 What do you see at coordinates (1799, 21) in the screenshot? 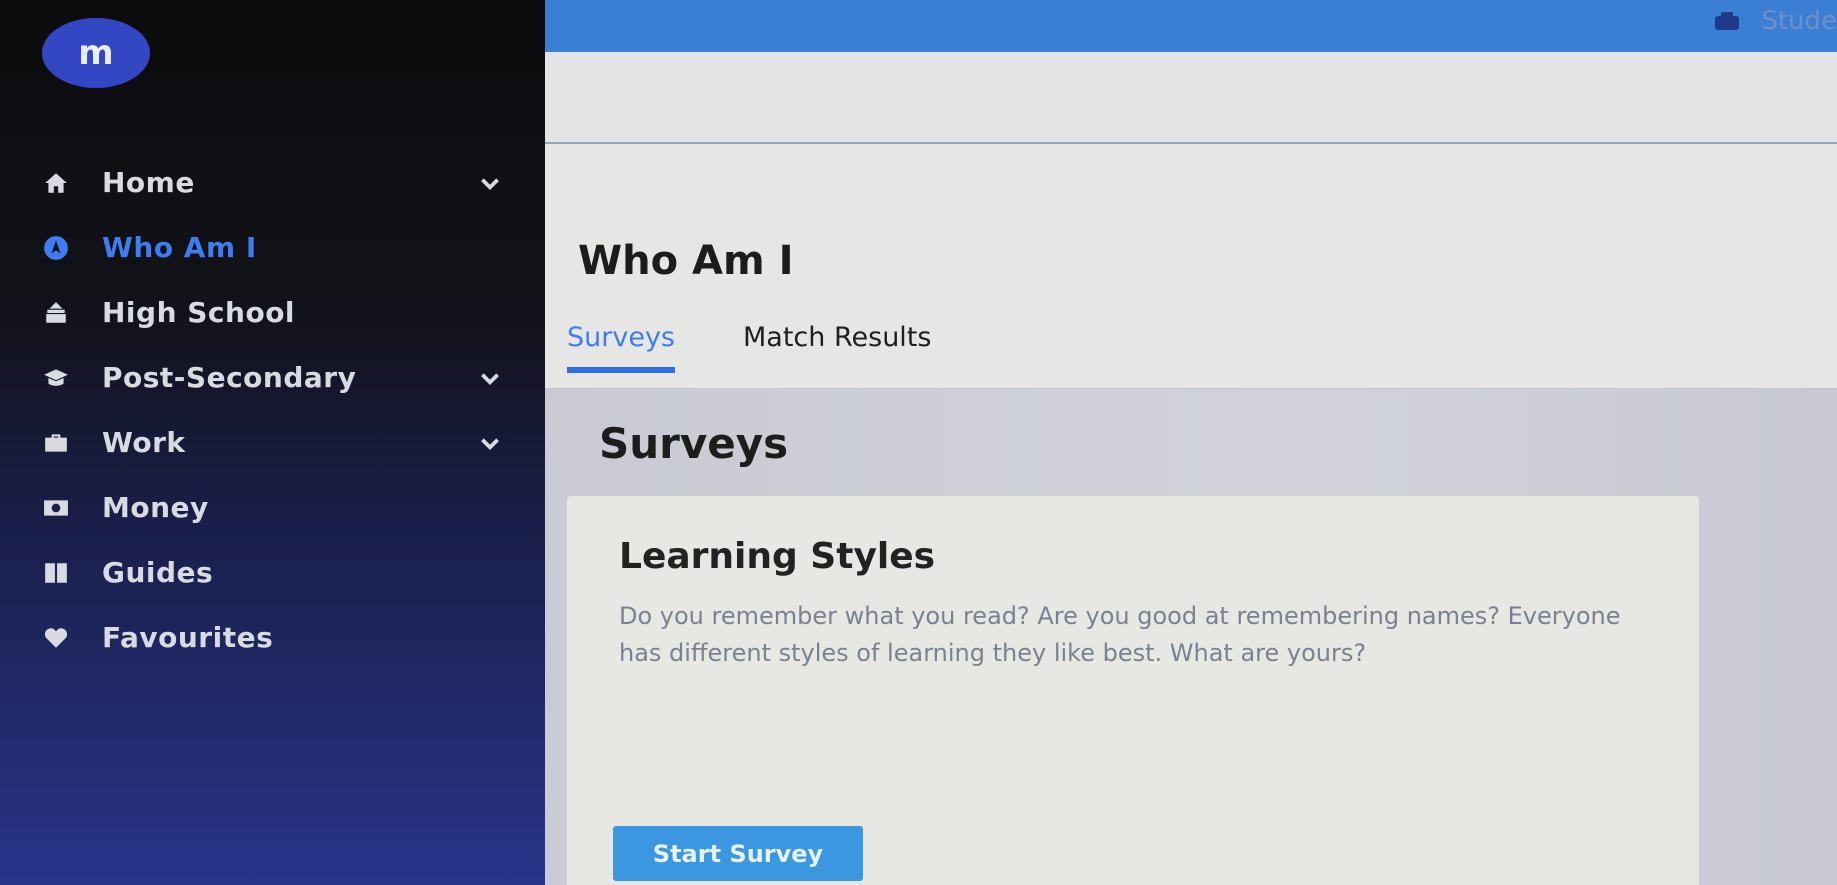
I see `user-label: Stude` at bounding box center [1799, 21].